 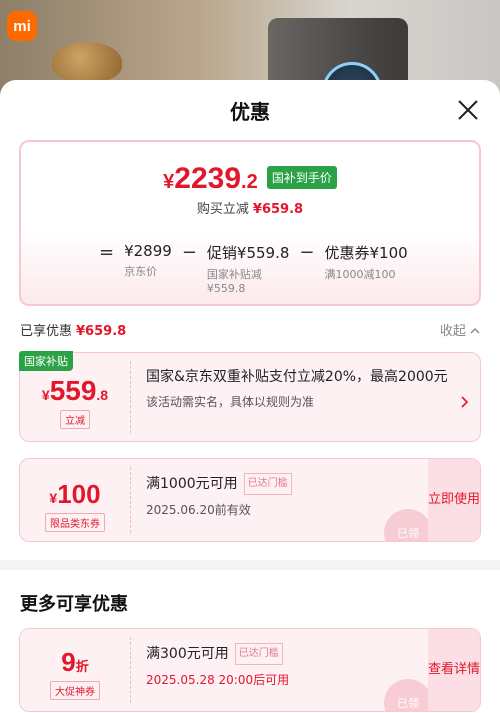 What do you see at coordinates (278, 209) in the screenshot?
I see `buy-discount-amount: ¥659.8` at bounding box center [278, 209].